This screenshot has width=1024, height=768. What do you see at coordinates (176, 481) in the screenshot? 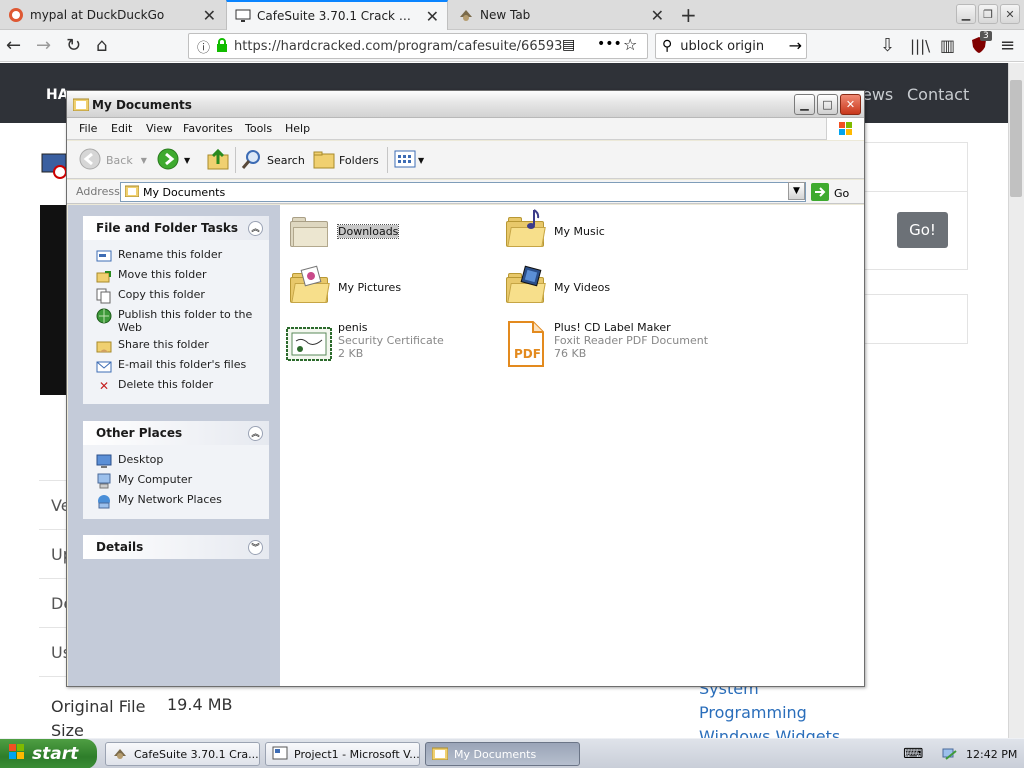
I see `place-my-computer: My Computer` at bounding box center [176, 481].